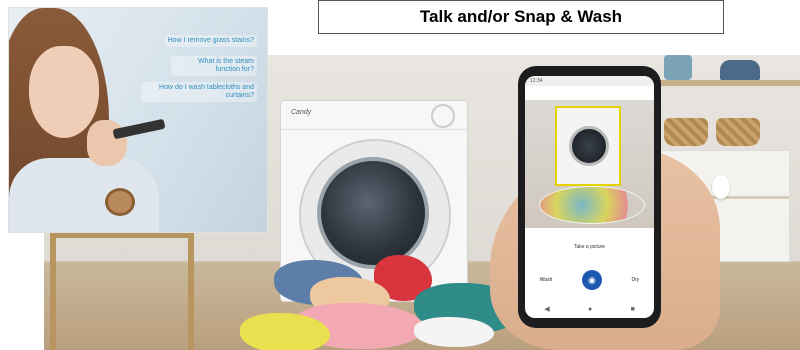 Image resolution: width=800 pixels, height=350 pixels. What do you see at coordinates (678, 67) in the screenshot?
I see `decor-vase` at bounding box center [678, 67].